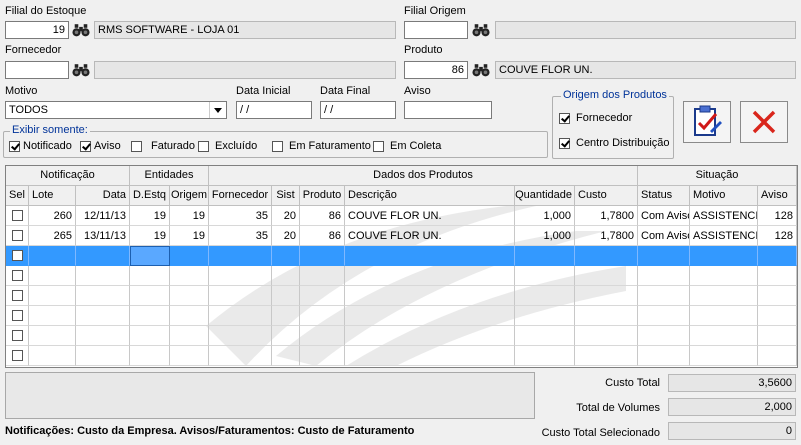 The image size is (801, 445). What do you see at coordinates (217, 110) in the screenshot?
I see `chevron-down-icon` at bounding box center [217, 110].